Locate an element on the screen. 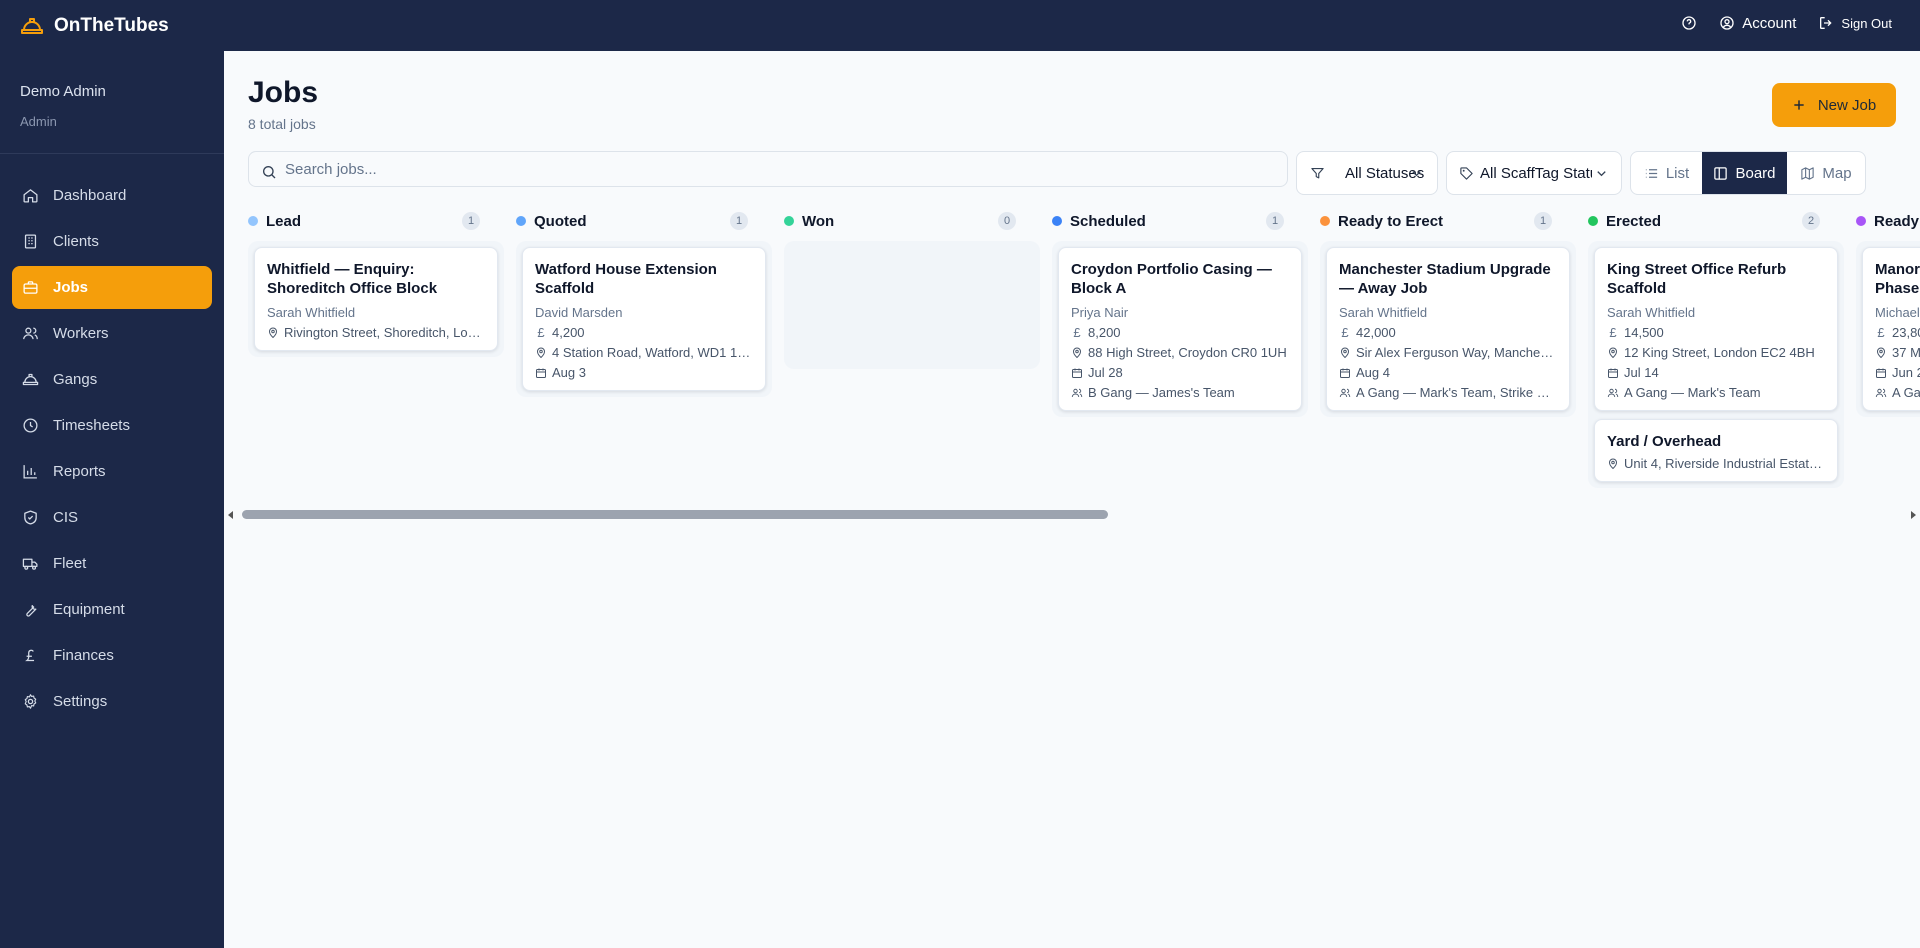 The height and width of the screenshot is (948, 1920). column-title: Scheduled is located at coordinates (1108, 221).